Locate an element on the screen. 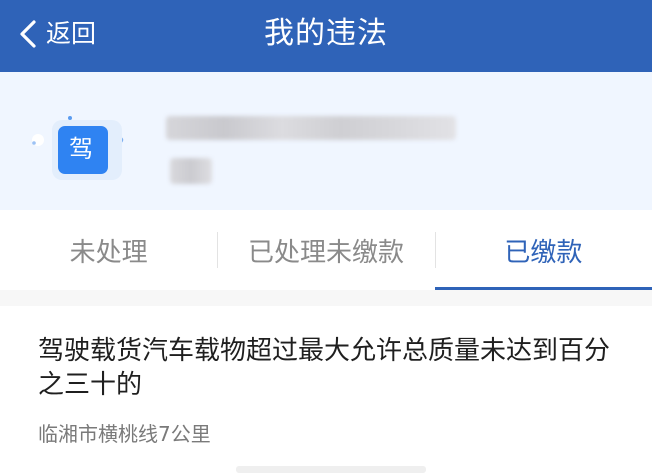  tab-paid: 已缴款 is located at coordinates (543, 250).